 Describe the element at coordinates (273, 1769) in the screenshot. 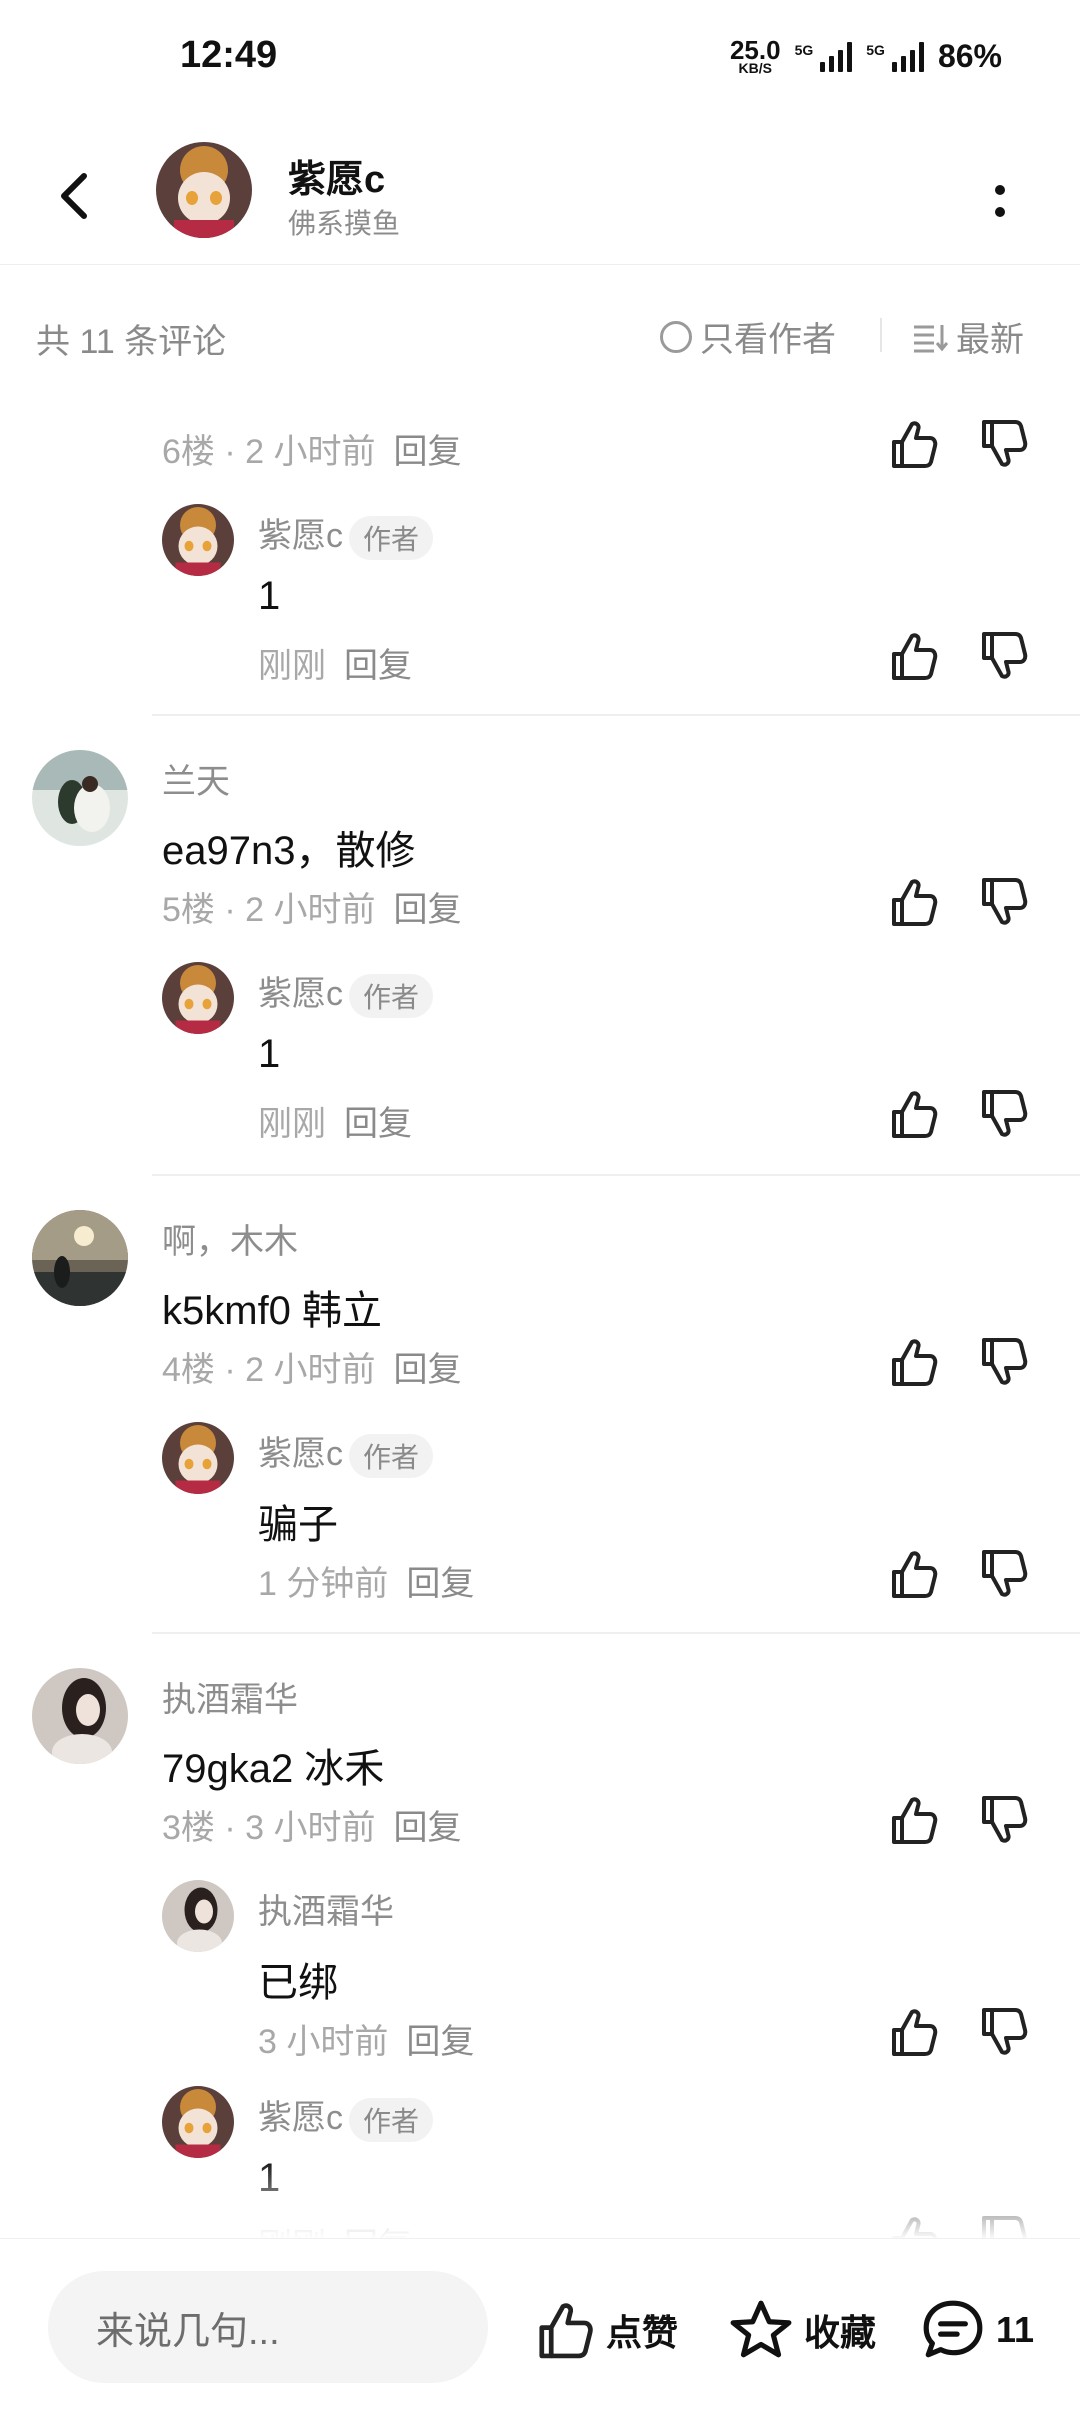

I see `comment-text: 79gka2 冰禾` at that location.